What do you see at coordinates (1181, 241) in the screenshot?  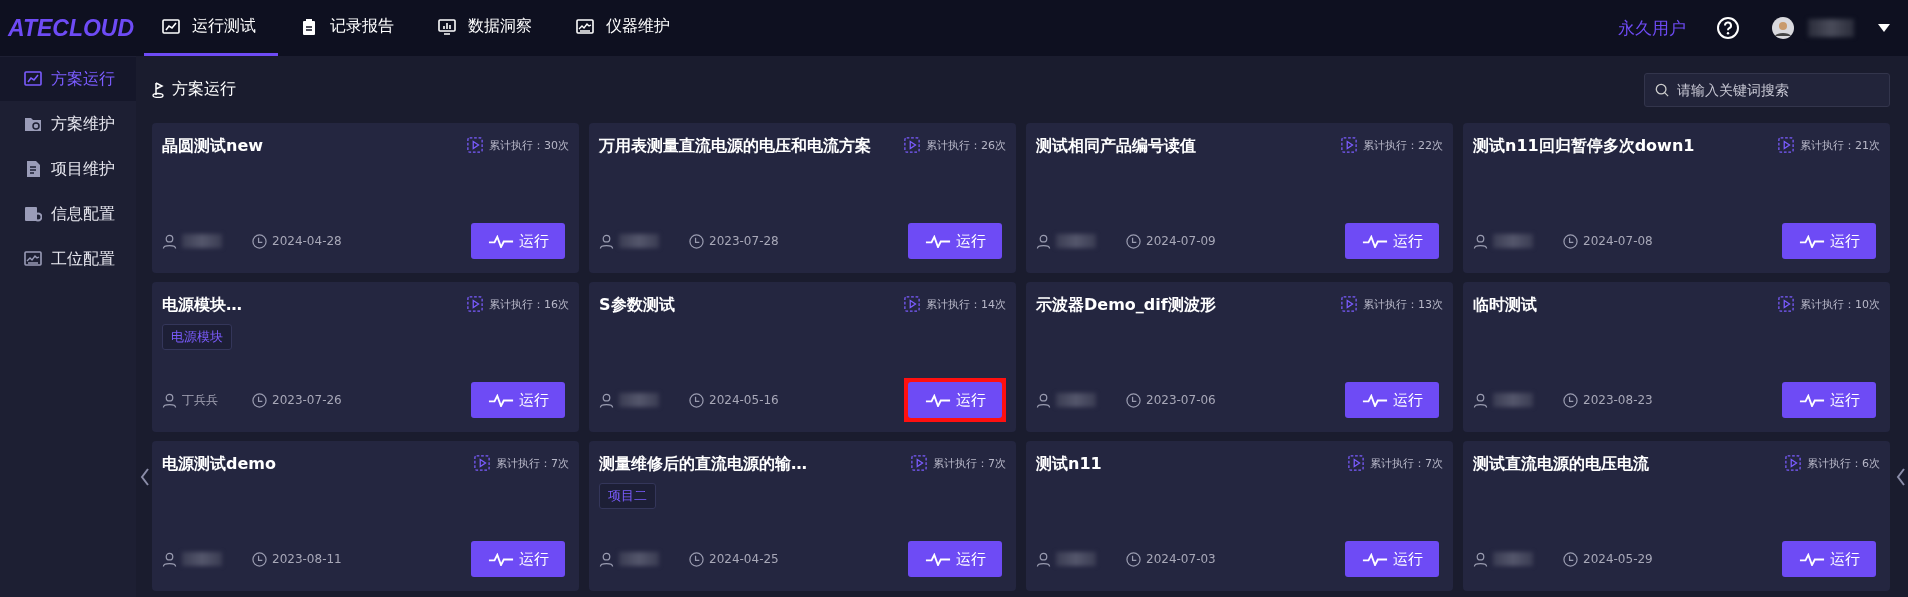 I see `date-label: 2024-07-09` at bounding box center [1181, 241].